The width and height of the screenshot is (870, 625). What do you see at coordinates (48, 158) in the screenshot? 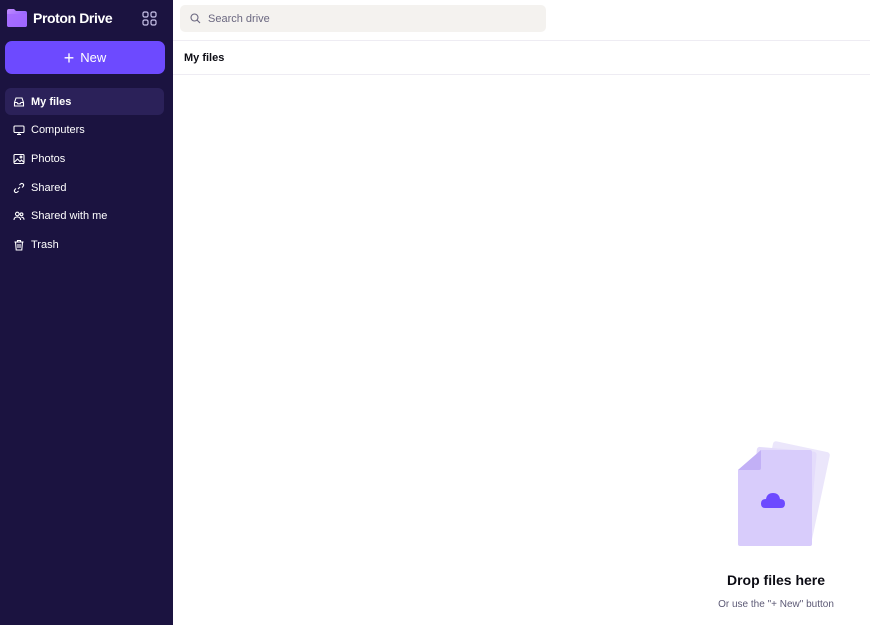
I see `sidebar-item-label: Photos` at bounding box center [48, 158].